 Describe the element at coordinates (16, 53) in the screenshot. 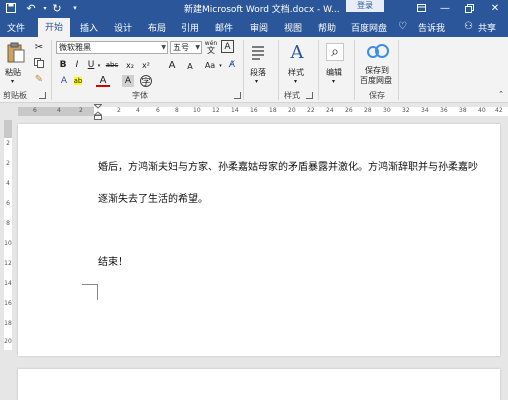

I see `paste-icon` at that location.